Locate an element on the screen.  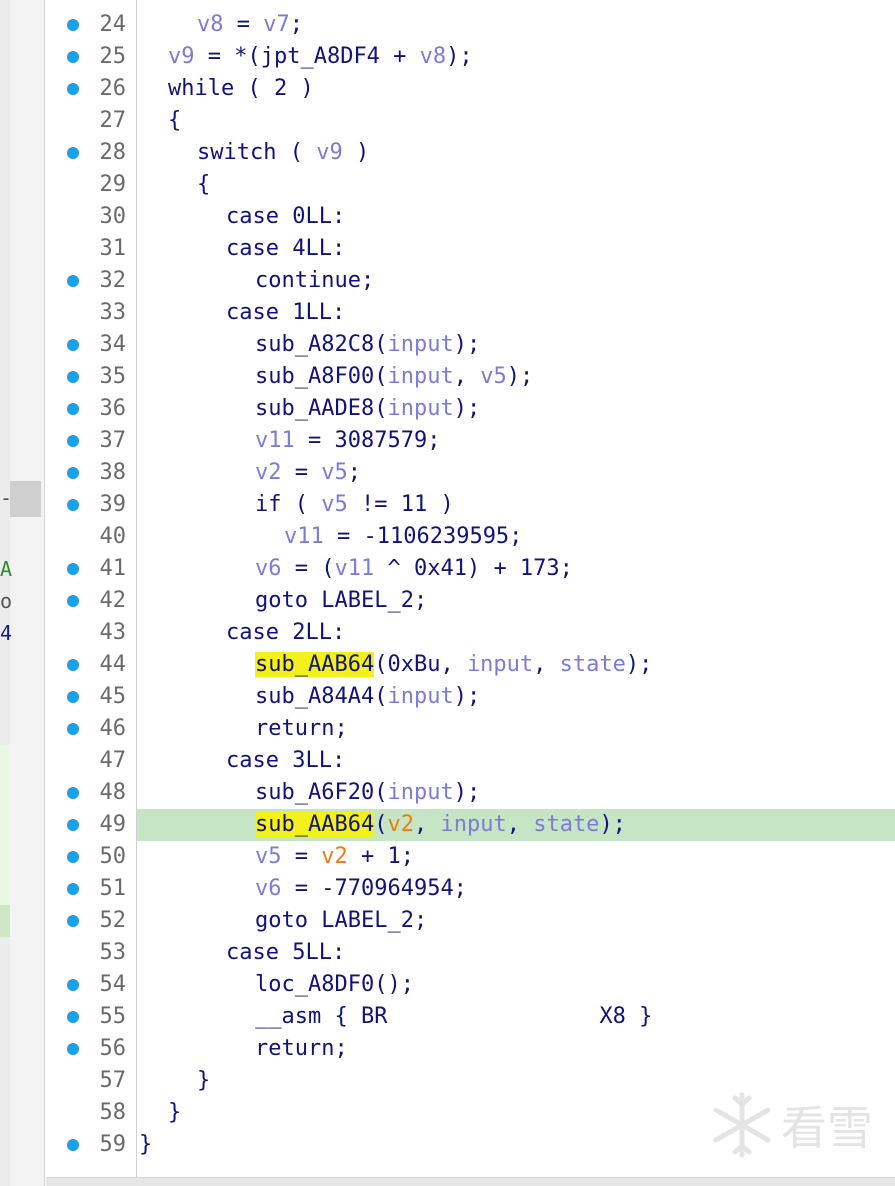
code-token: = 3087579; is located at coordinates (367, 440).